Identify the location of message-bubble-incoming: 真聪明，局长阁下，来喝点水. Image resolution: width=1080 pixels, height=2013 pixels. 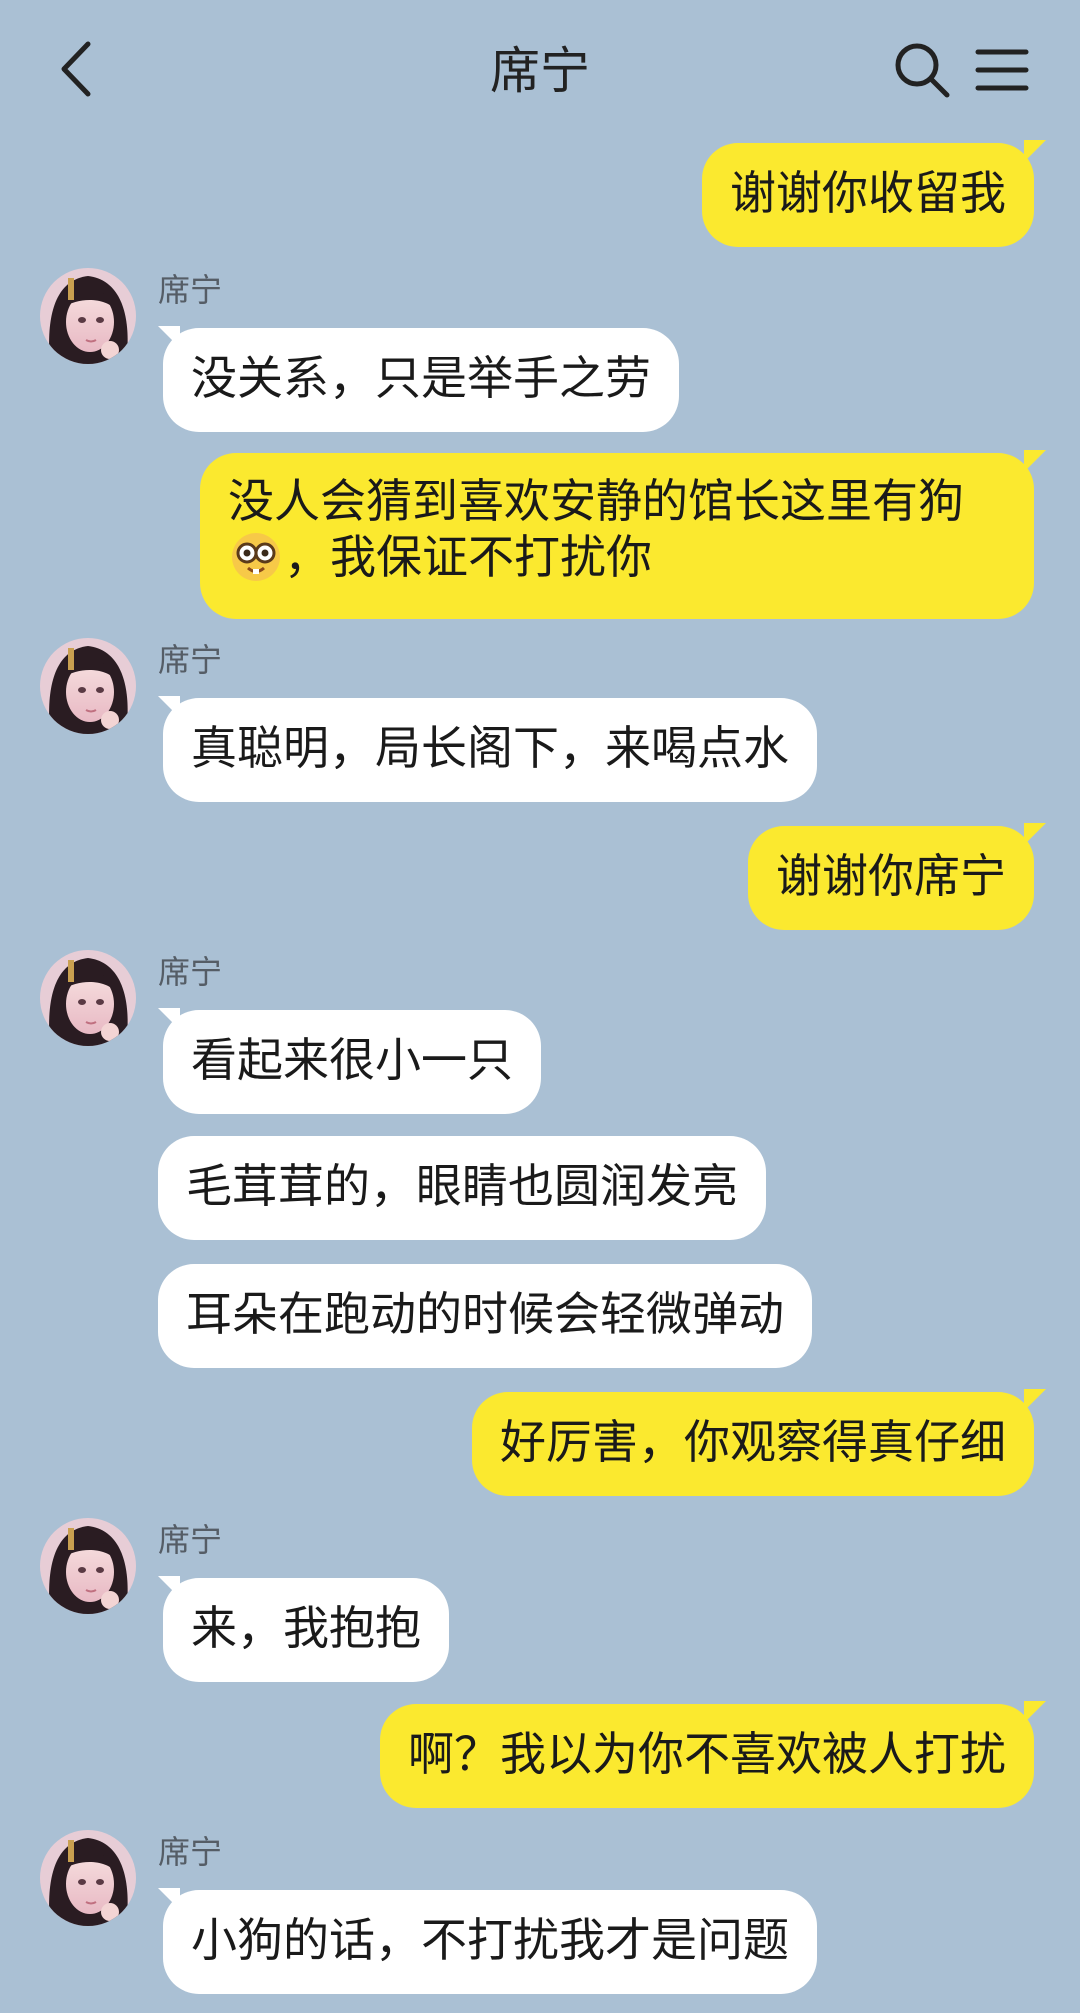
(490, 750).